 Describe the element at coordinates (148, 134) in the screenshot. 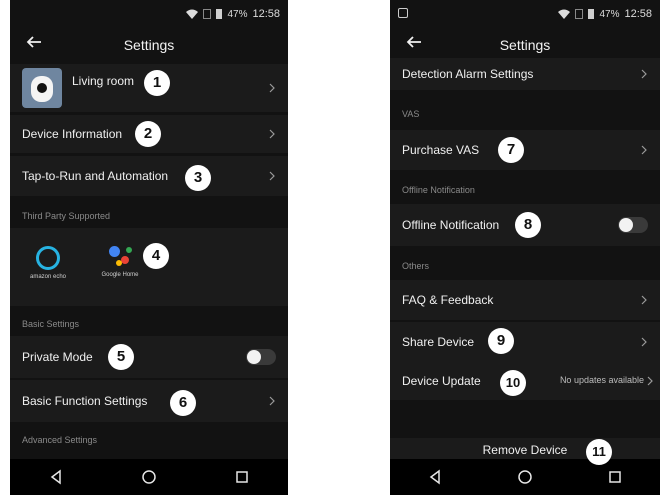

I see `callout-badge: 2` at that location.